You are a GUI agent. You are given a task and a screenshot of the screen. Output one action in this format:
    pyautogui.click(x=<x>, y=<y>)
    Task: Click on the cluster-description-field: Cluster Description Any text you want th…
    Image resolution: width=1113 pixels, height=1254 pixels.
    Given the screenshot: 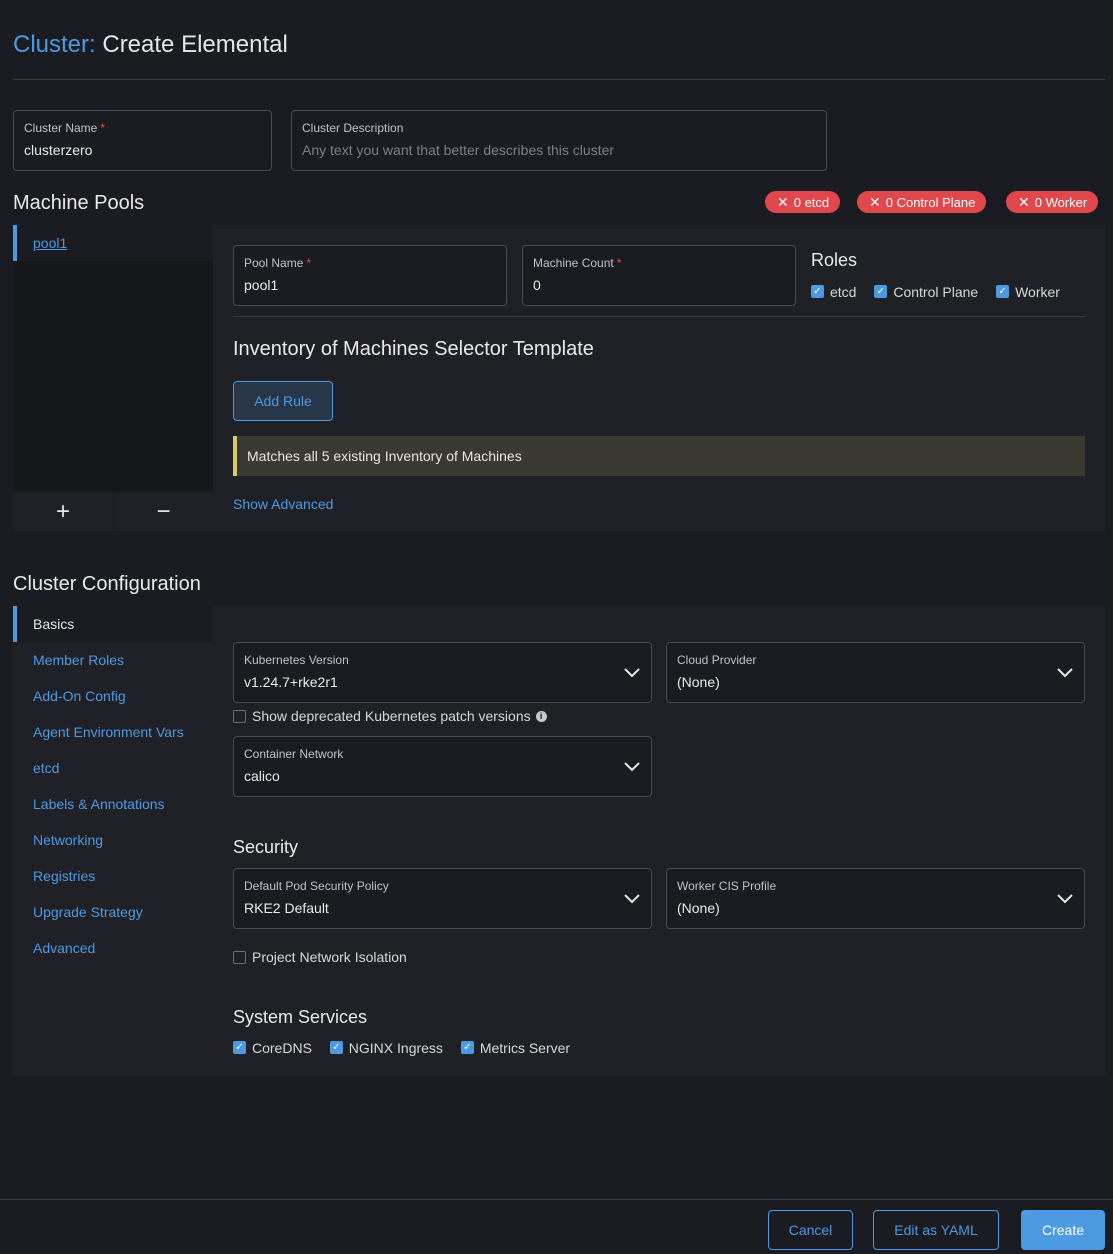 What is the action you would take?
    pyautogui.click(x=559, y=140)
    